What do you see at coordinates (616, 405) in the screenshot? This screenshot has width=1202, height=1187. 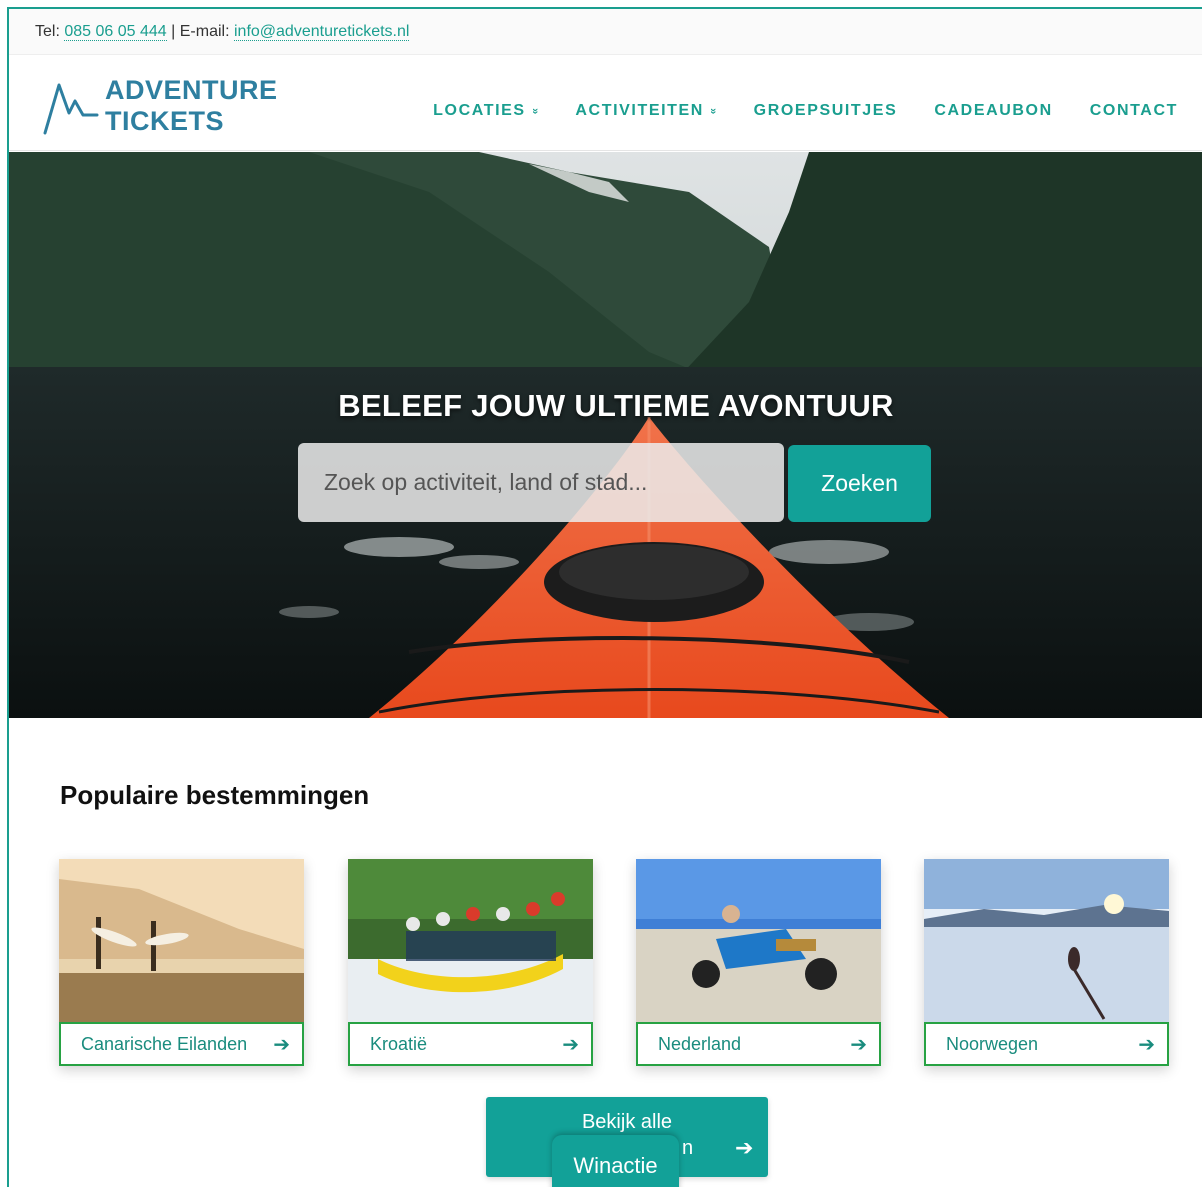 I see `hero-title: BELEEF JOUW ULTIEME AVONTUUR` at bounding box center [616, 405].